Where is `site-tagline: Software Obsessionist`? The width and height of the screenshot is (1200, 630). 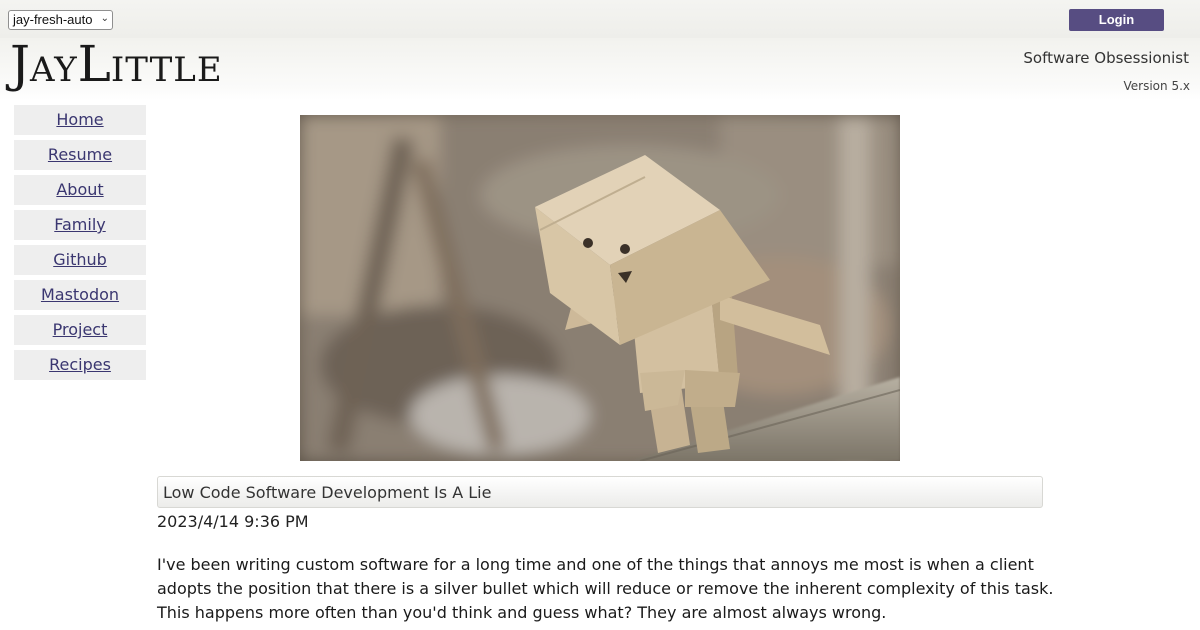
site-tagline: Software Obsessionist is located at coordinates (1106, 58).